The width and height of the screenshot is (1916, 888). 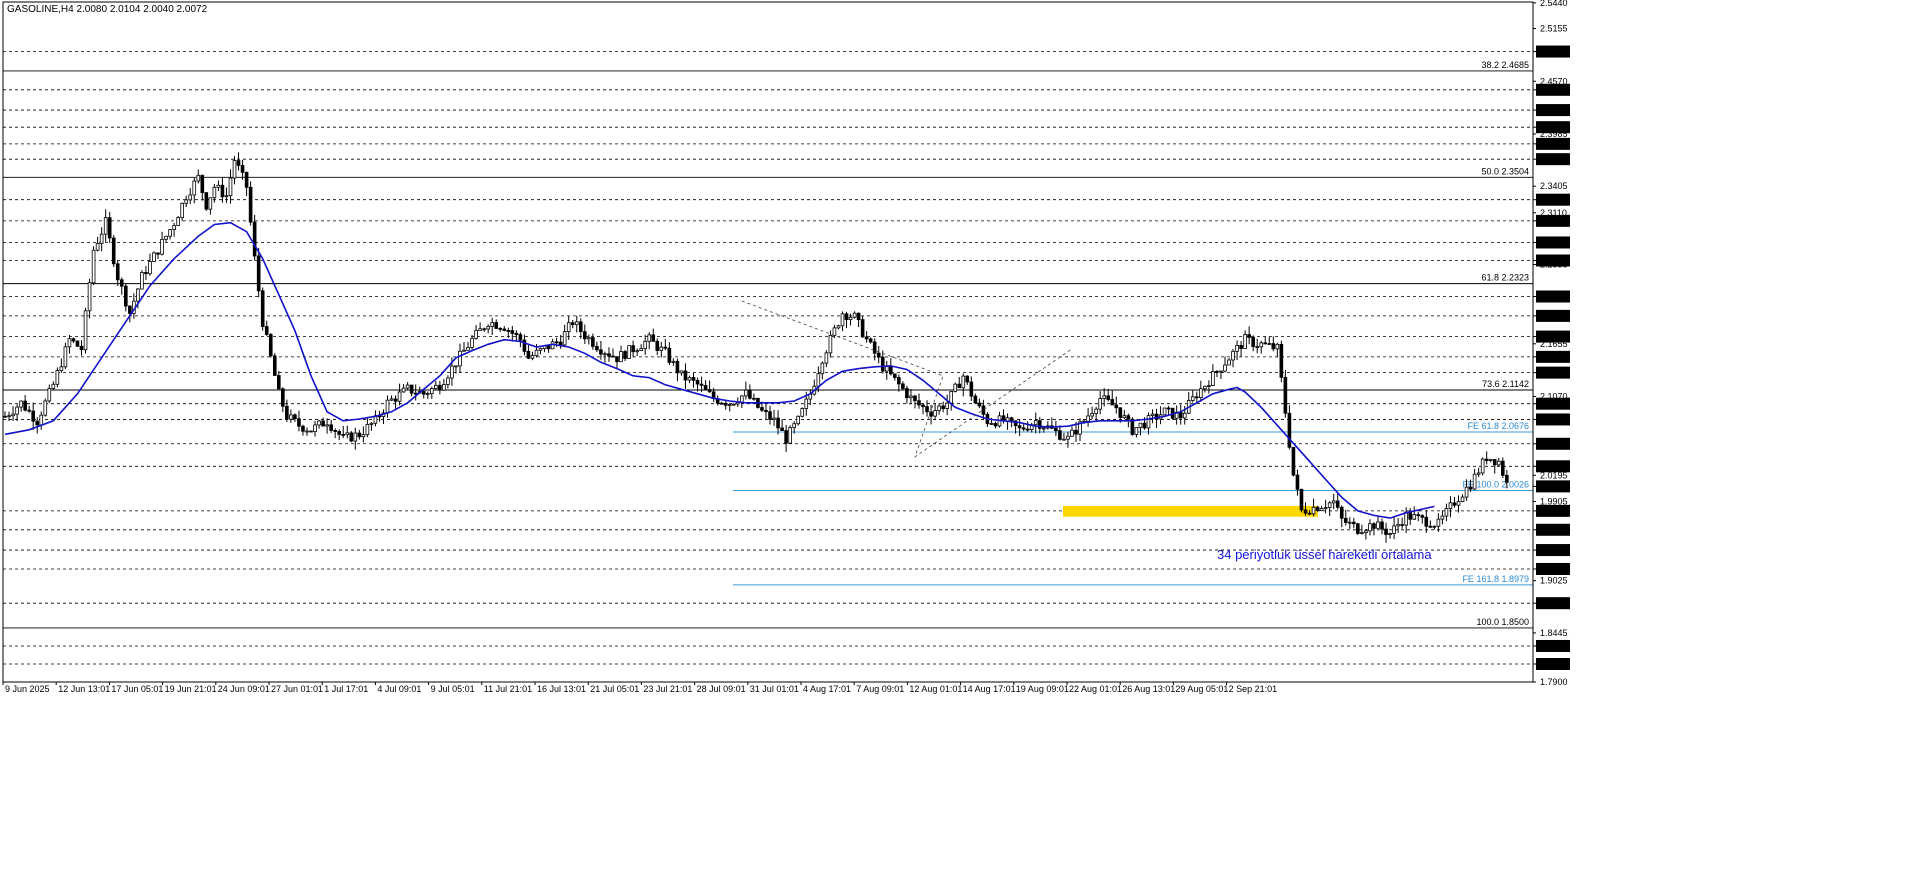 What do you see at coordinates (1554, 110) in the screenshot?
I see `y-tick-label: 2.4250` at bounding box center [1554, 110].